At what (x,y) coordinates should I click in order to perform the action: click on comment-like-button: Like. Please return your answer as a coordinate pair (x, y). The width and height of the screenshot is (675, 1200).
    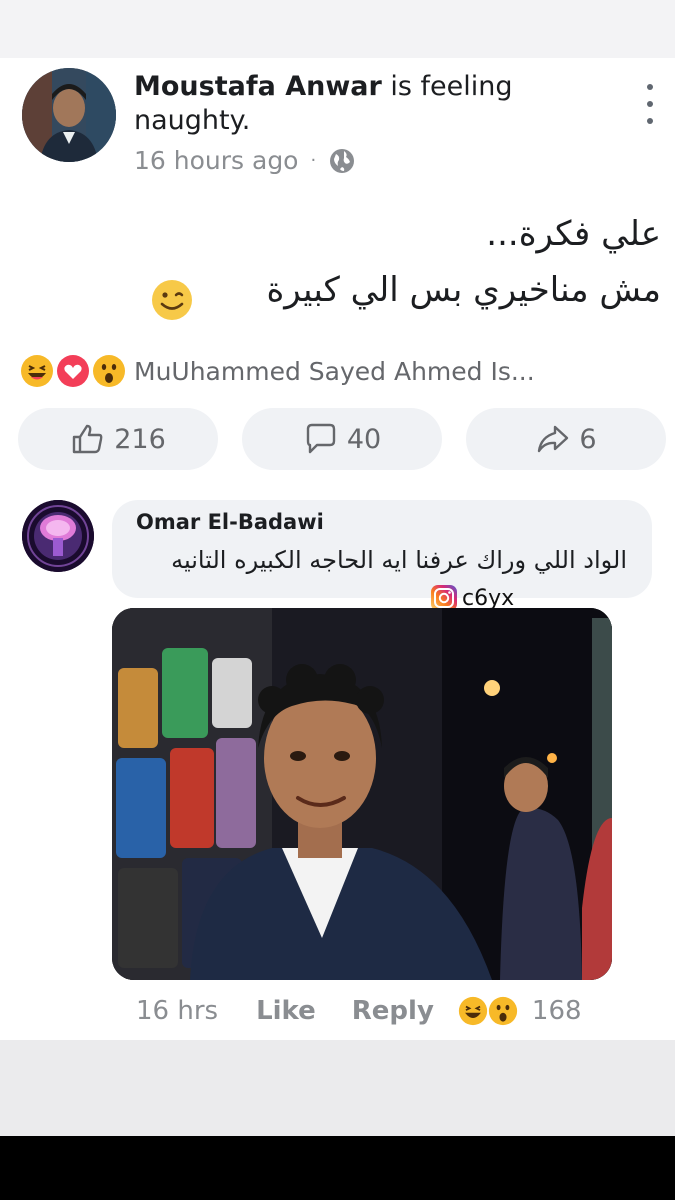
    Looking at the image, I should click on (286, 1011).